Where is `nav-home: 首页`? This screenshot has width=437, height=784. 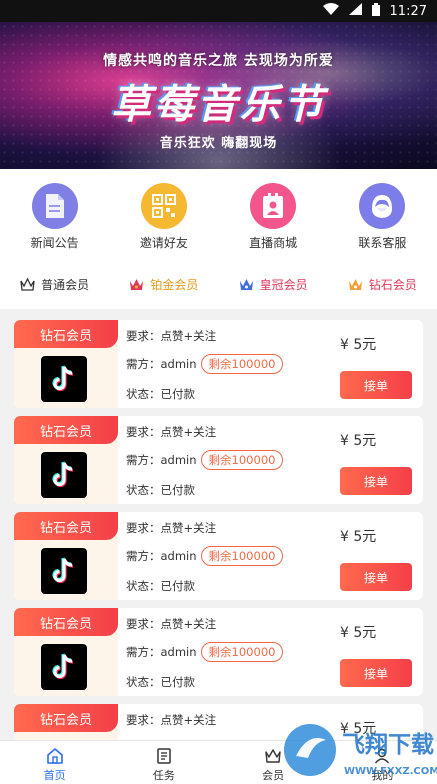 nav-home: 首页 is located at coordinates (54, 762).